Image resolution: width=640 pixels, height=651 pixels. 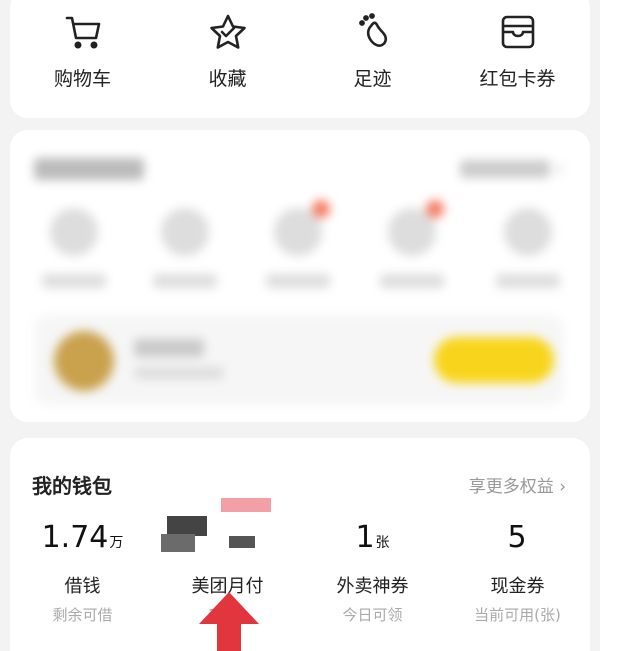 What do you see at coordinates (116, 543) in the screenshot?
I see `wallet-unit: 万` at bounding box center [116, 543].